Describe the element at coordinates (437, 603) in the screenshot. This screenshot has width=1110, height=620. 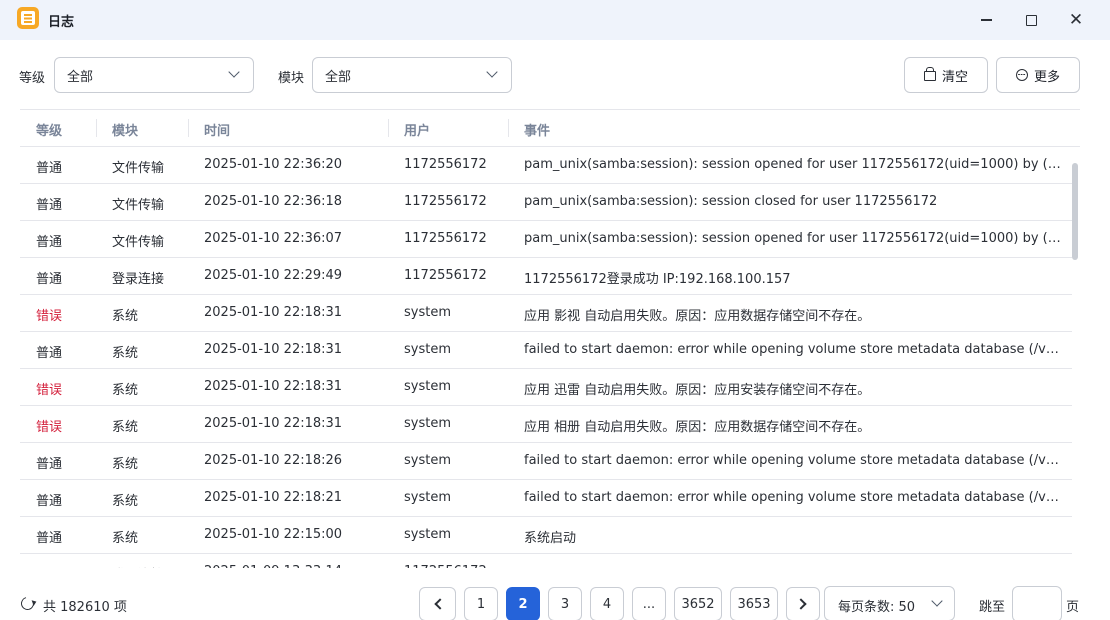
I see `prev-page-button` at that location.